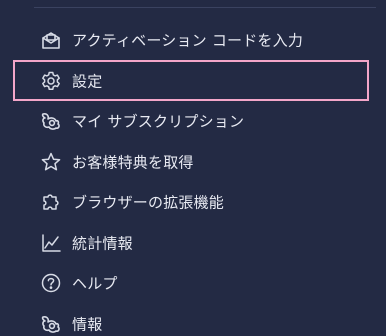  Describe the element at coordinates (51, 243) in the screenshot. I see `statistics-icon` at that location.